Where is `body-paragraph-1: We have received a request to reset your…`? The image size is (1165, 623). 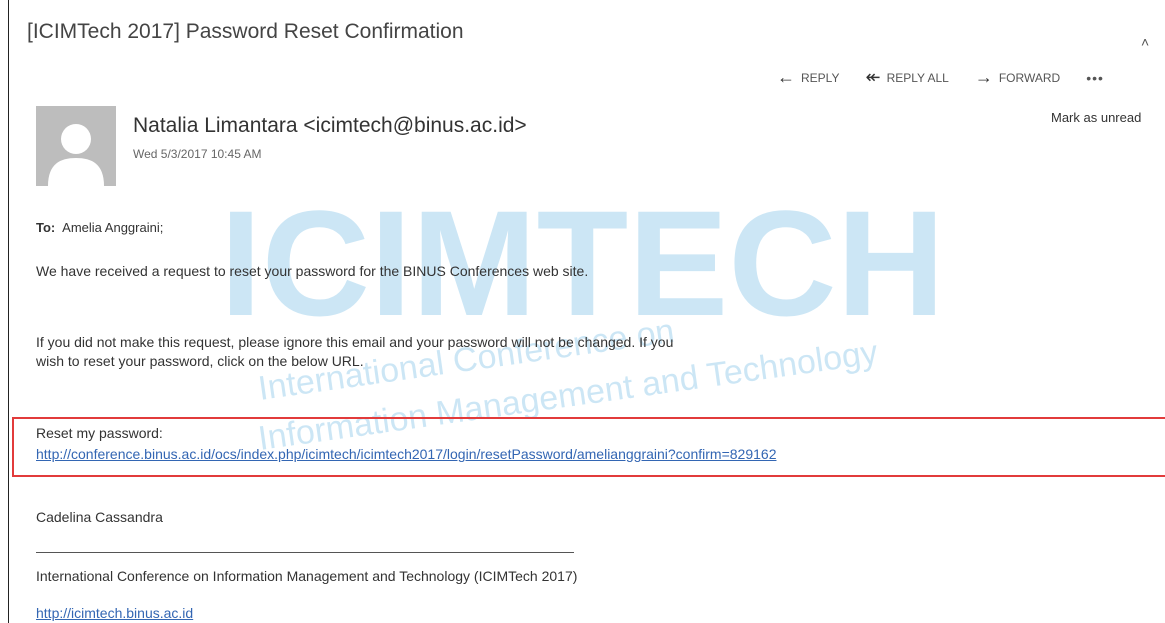 body-paragraph-1: We have received a request to reset your… is located at coordinates (312, 271).